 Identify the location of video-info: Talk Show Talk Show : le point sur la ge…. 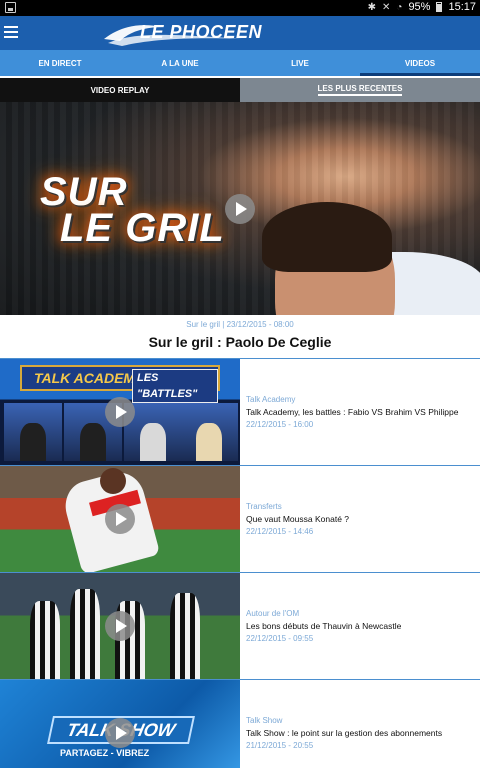
(361, 724).